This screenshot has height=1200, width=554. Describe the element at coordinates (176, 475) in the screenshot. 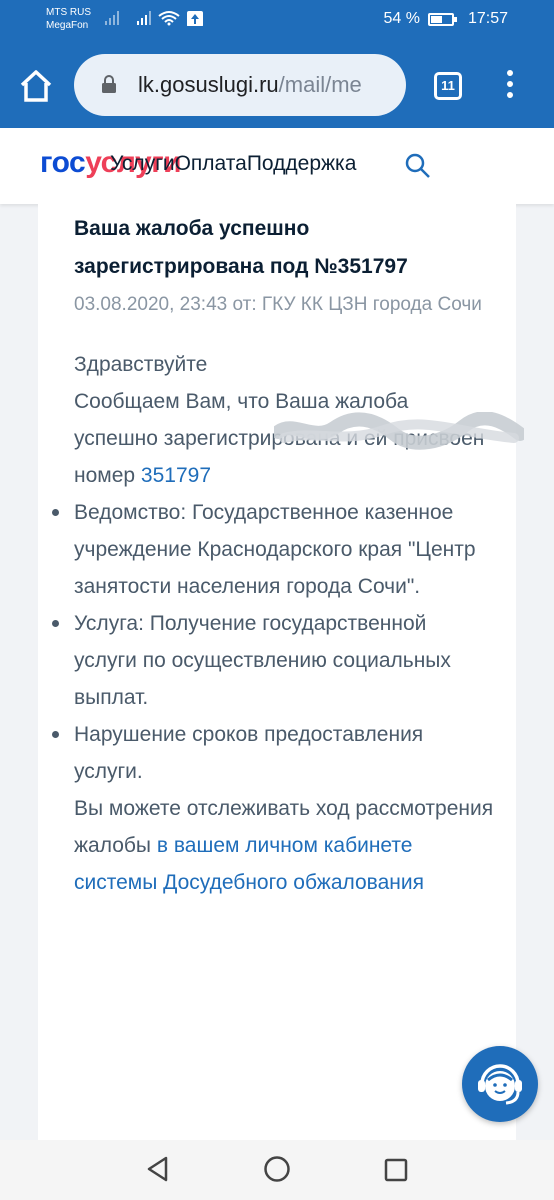

I see `complaint-number-link: 351797` at that location.